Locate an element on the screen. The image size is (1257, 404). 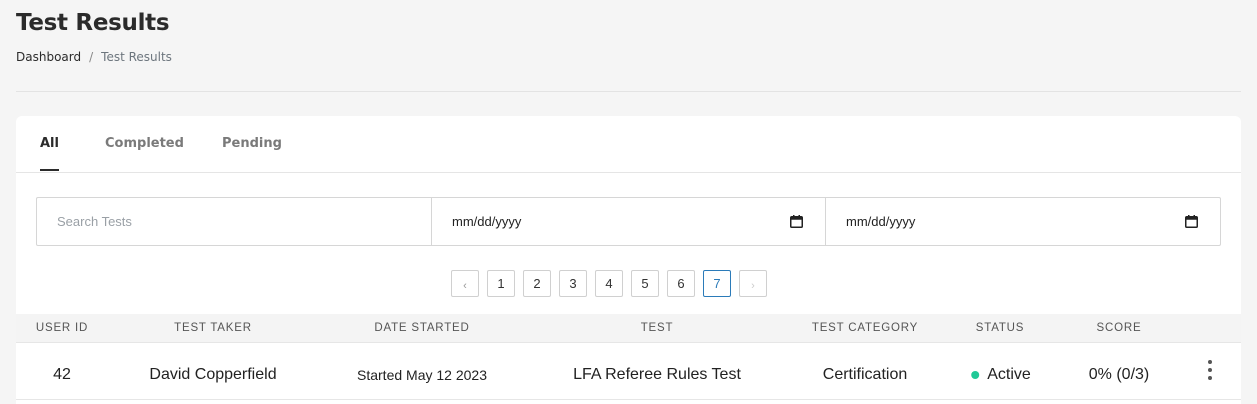
pagination-prev-button: ‹ is located at coordinates (465, 283).